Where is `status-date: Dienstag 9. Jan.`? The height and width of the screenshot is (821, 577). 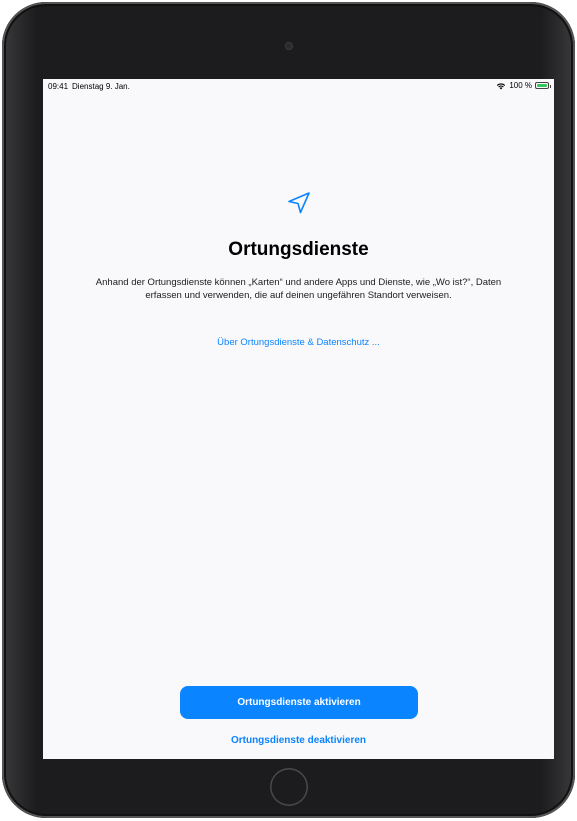
status-date: Dienstag 9. Jan. is located at coordinates (101, 86).